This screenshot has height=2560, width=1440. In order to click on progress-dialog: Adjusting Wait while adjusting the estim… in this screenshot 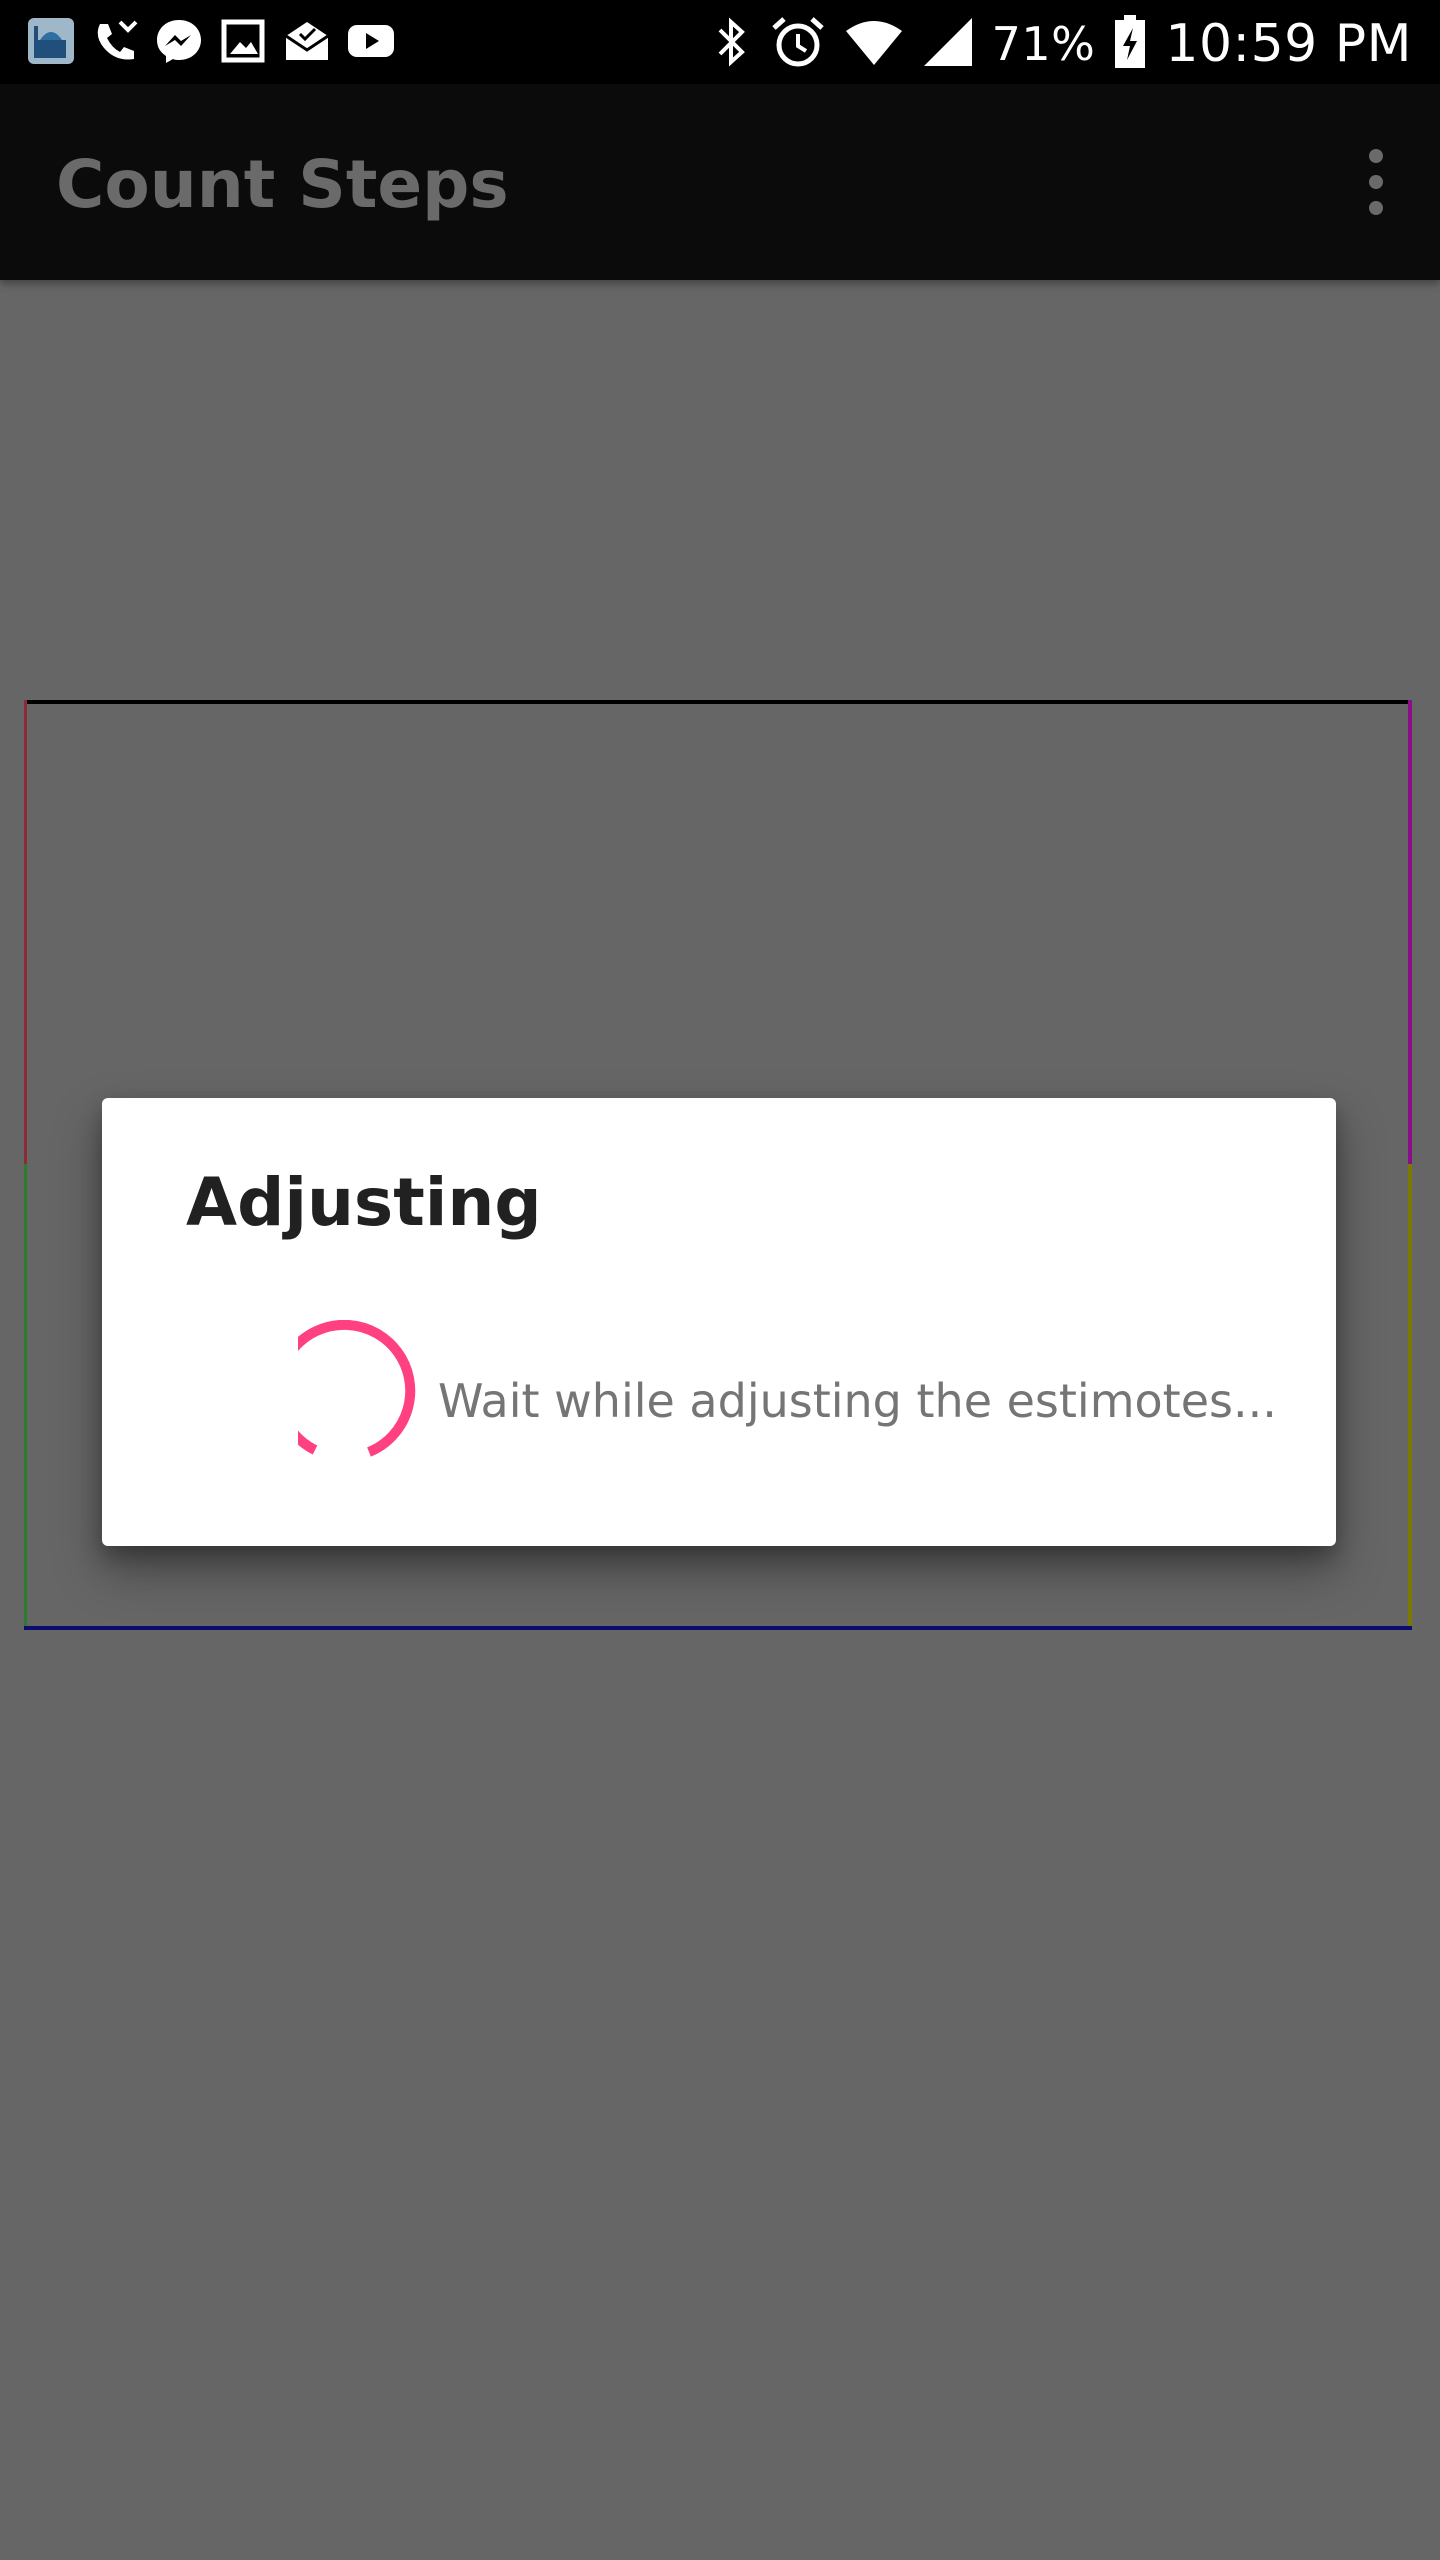, I will do `click(719, 1322)`.